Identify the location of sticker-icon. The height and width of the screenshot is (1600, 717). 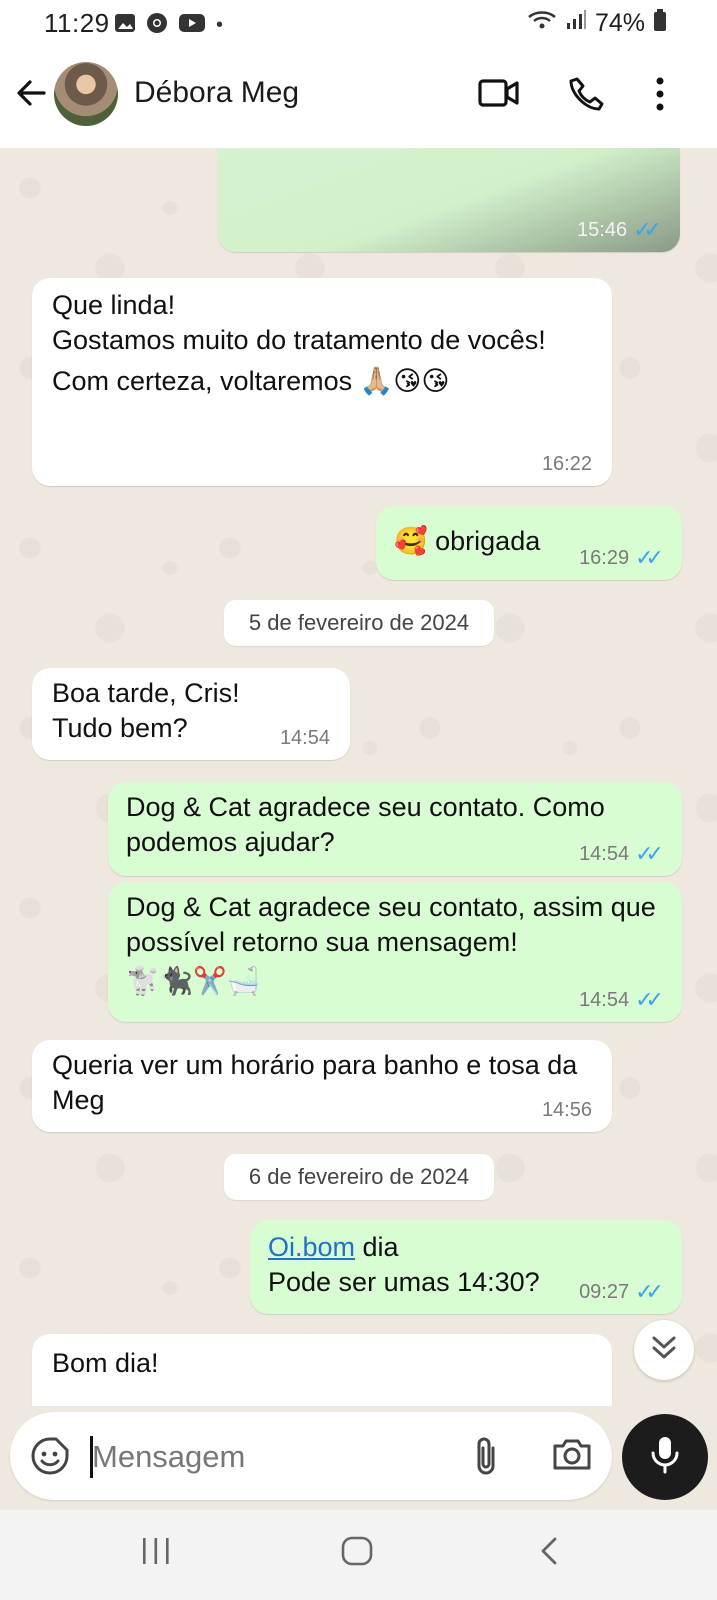
(50, 1458).